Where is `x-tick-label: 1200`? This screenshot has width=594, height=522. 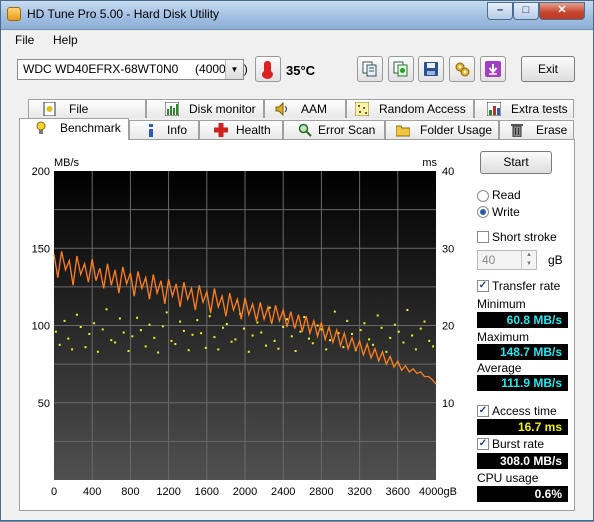 x-tick-label: 1200 is located at coordinates (168, 492).